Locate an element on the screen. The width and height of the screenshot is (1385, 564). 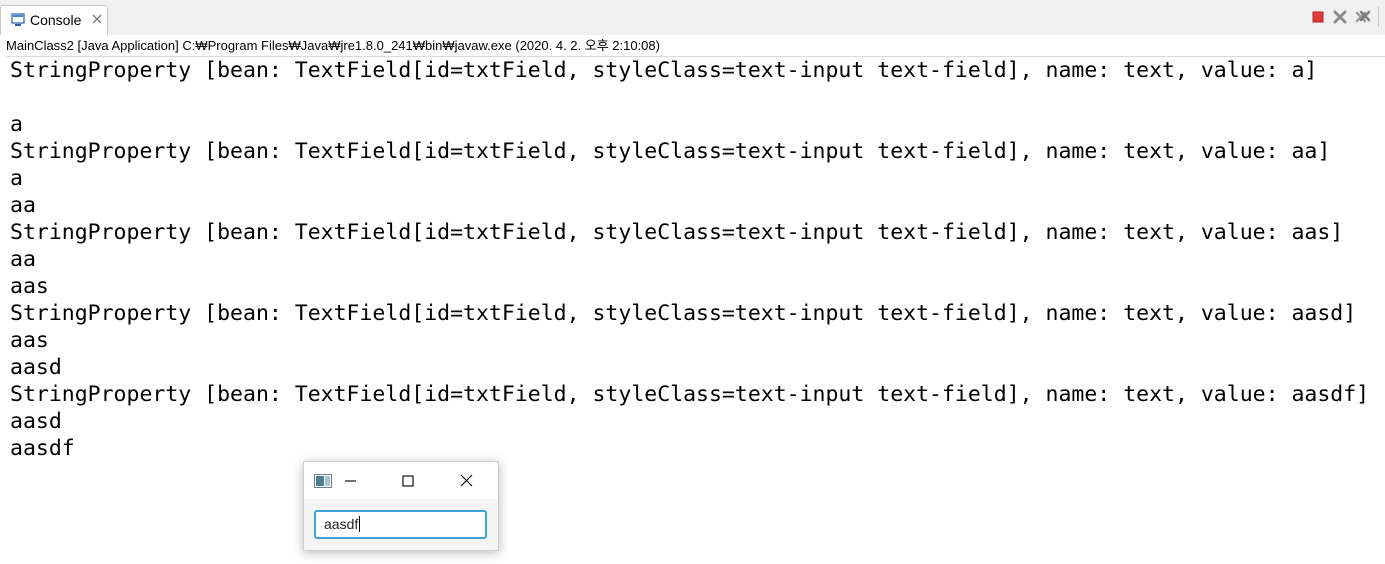
toolbar-separator is located at coordinates (1378, 17).